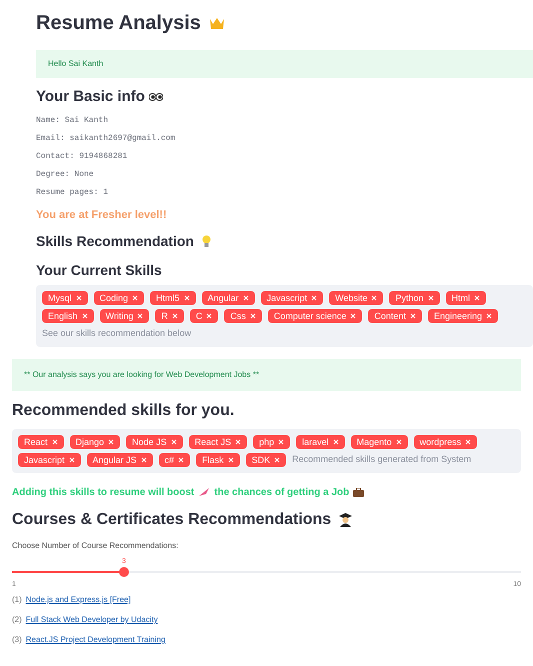  What do you see at coordinates (119, 298) in the screenshot?
I see `skill-tag: Coding` at bounding box center [119, 298].